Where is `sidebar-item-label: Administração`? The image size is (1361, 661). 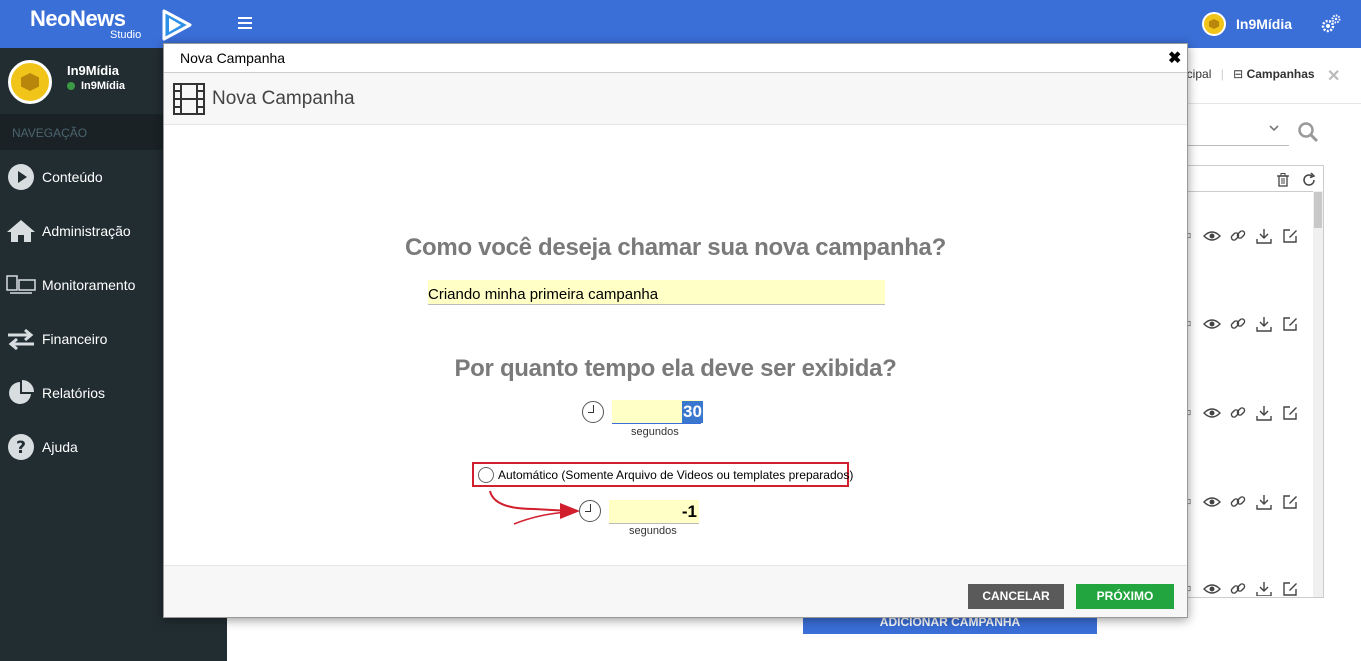 sidebar-item-label: Administração is located at coordinates (86, 231).